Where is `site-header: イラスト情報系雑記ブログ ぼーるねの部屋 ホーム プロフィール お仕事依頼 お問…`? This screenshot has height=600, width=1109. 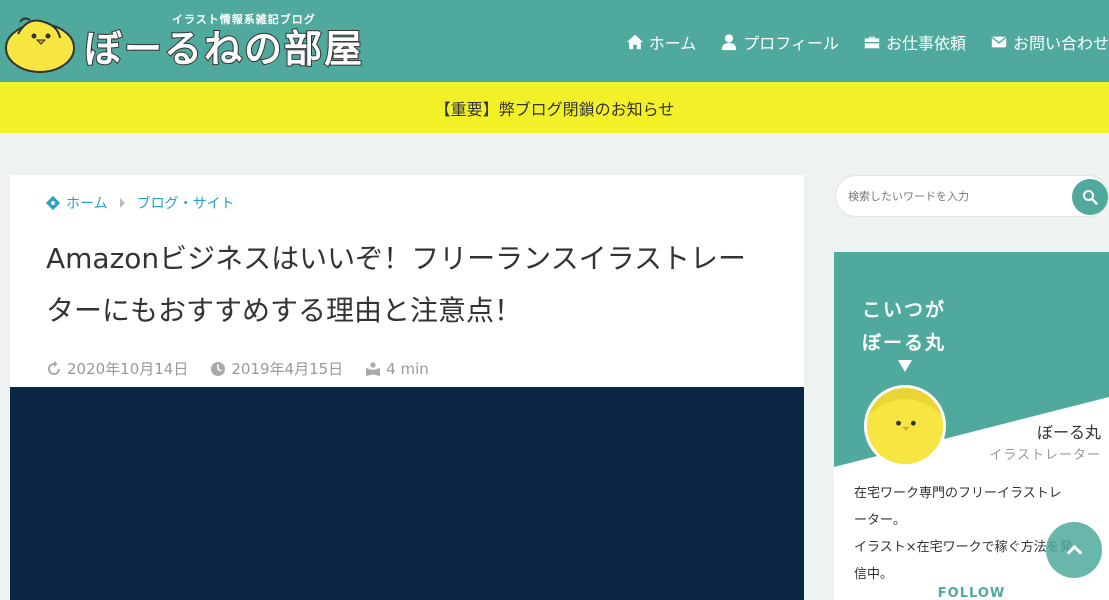 site-header: イラスト情報系雑記ブログ ぼーるねの部屋 ホーム プロフィール お仕事依頼 お問… is located at coordinates (554, 41).